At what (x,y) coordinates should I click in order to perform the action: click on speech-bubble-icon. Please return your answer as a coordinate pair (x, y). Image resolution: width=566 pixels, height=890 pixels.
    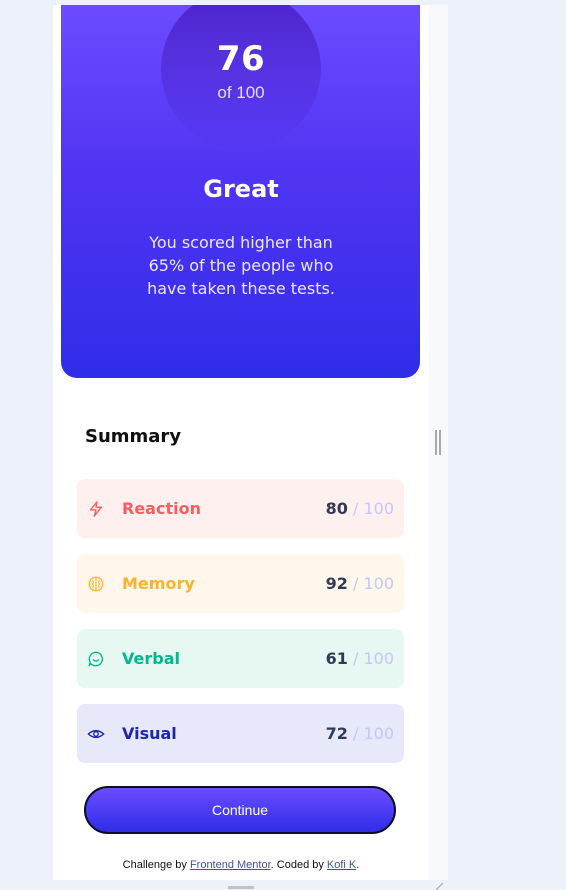
    Looking at the image, I should click on (96, 659).